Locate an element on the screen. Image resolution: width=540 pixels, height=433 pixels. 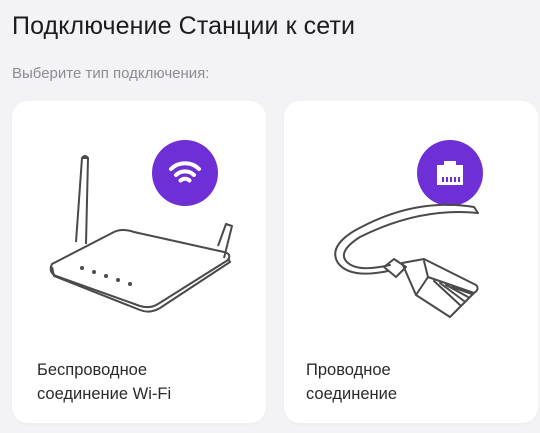
ethernet-icon-badge is located at coordinates (450, 173).